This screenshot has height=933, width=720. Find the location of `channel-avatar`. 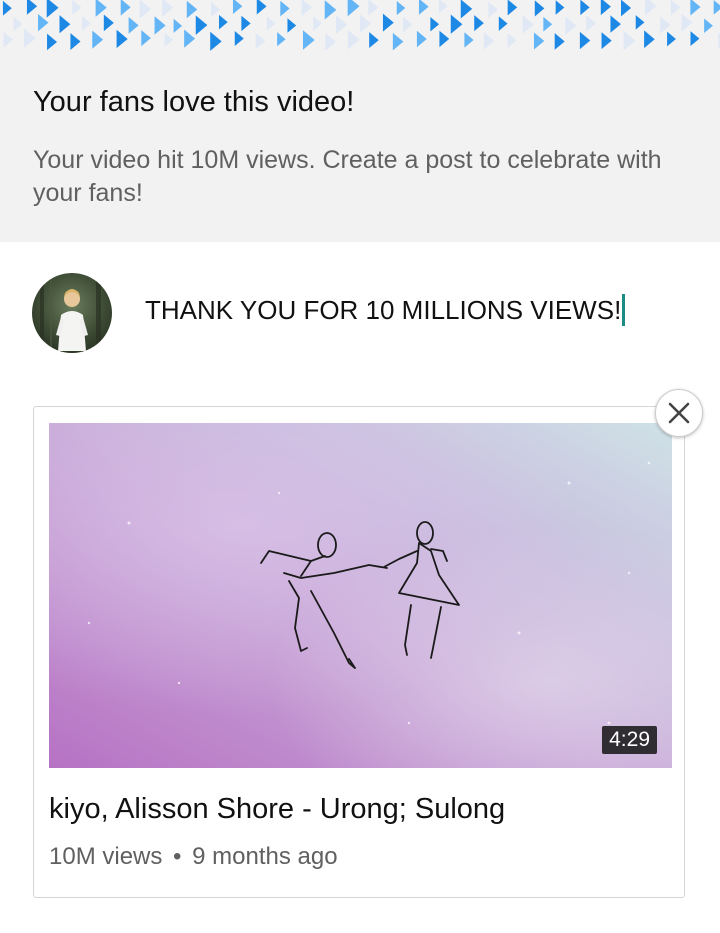

channel-avatar is located at coordinates (72, 313).